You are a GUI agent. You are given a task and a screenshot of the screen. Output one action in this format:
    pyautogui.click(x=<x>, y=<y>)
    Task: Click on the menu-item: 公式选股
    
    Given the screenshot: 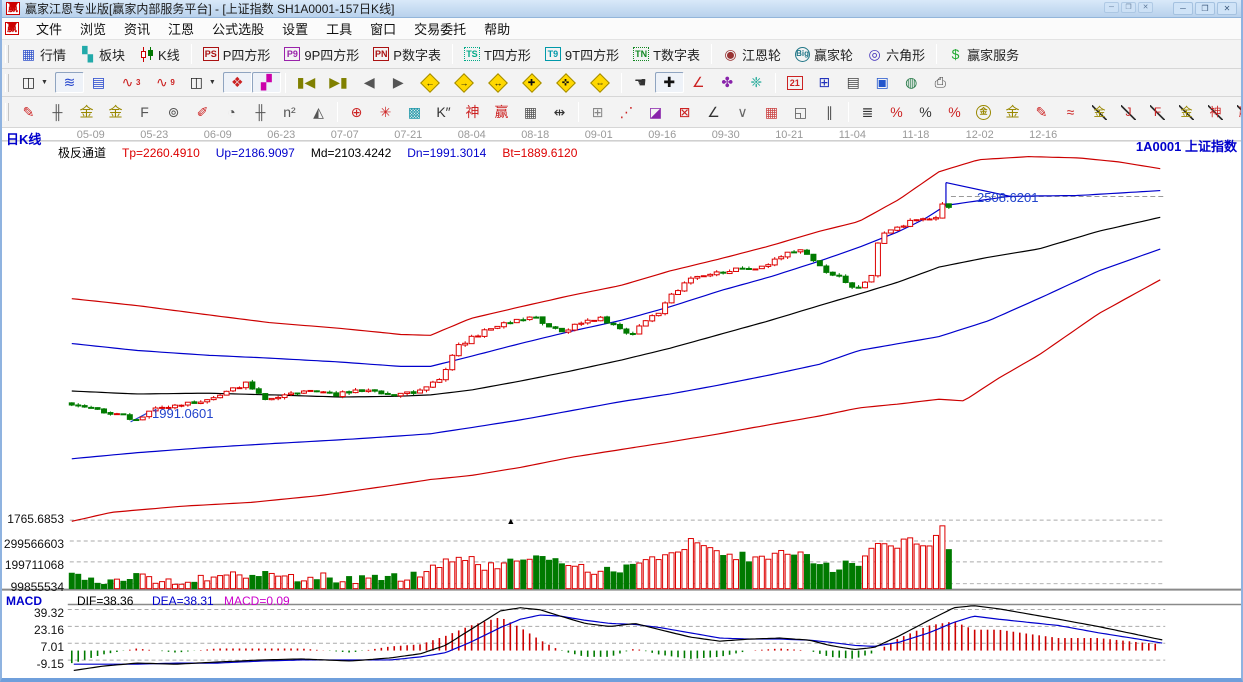 What is the action you would take?
    pyautogui.click(x=238, y=28)
    